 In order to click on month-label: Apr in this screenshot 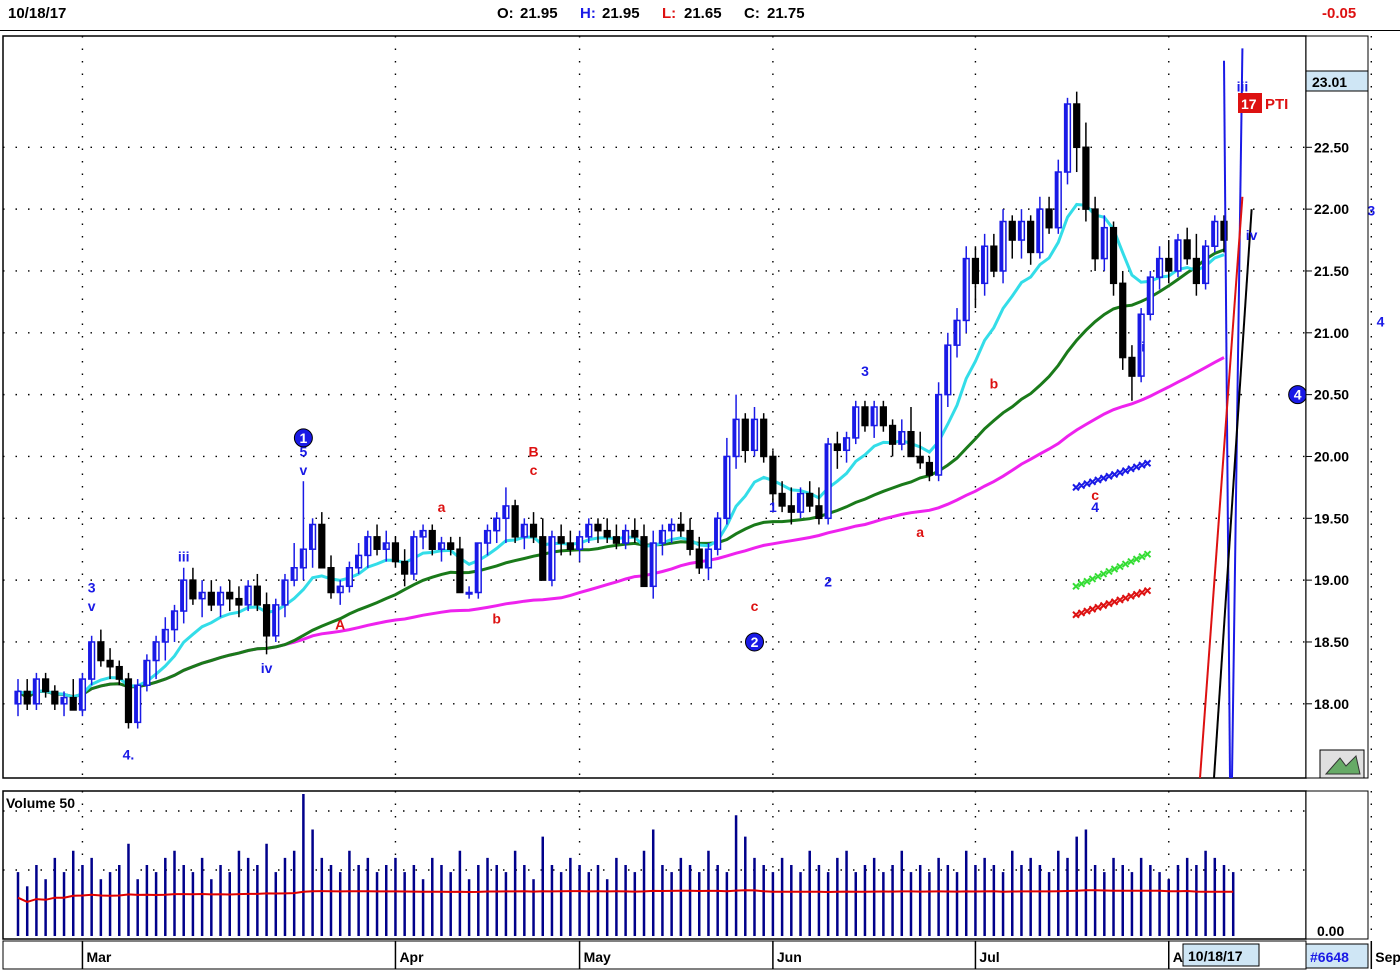, I will do `click(411, 957)`.